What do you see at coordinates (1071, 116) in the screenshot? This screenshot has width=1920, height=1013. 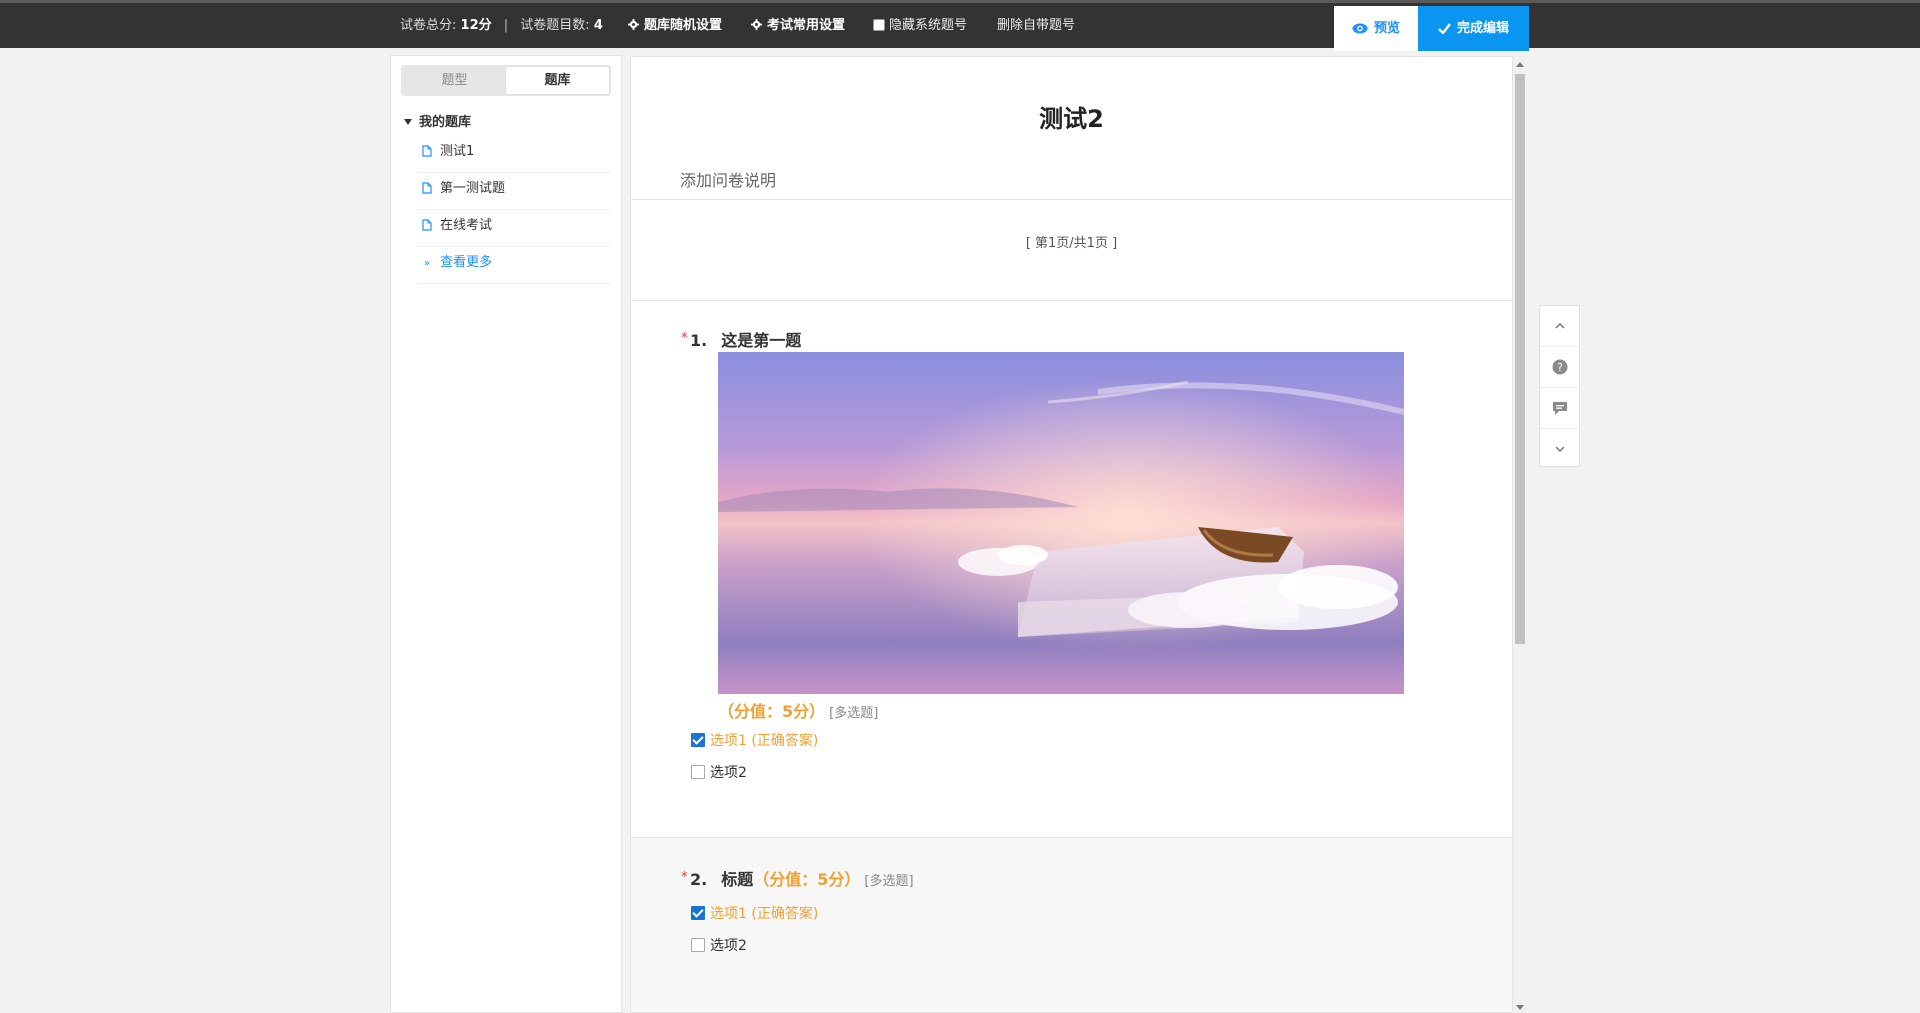 I see `paper-title: 测试2` at bounding box center [1071, 116].